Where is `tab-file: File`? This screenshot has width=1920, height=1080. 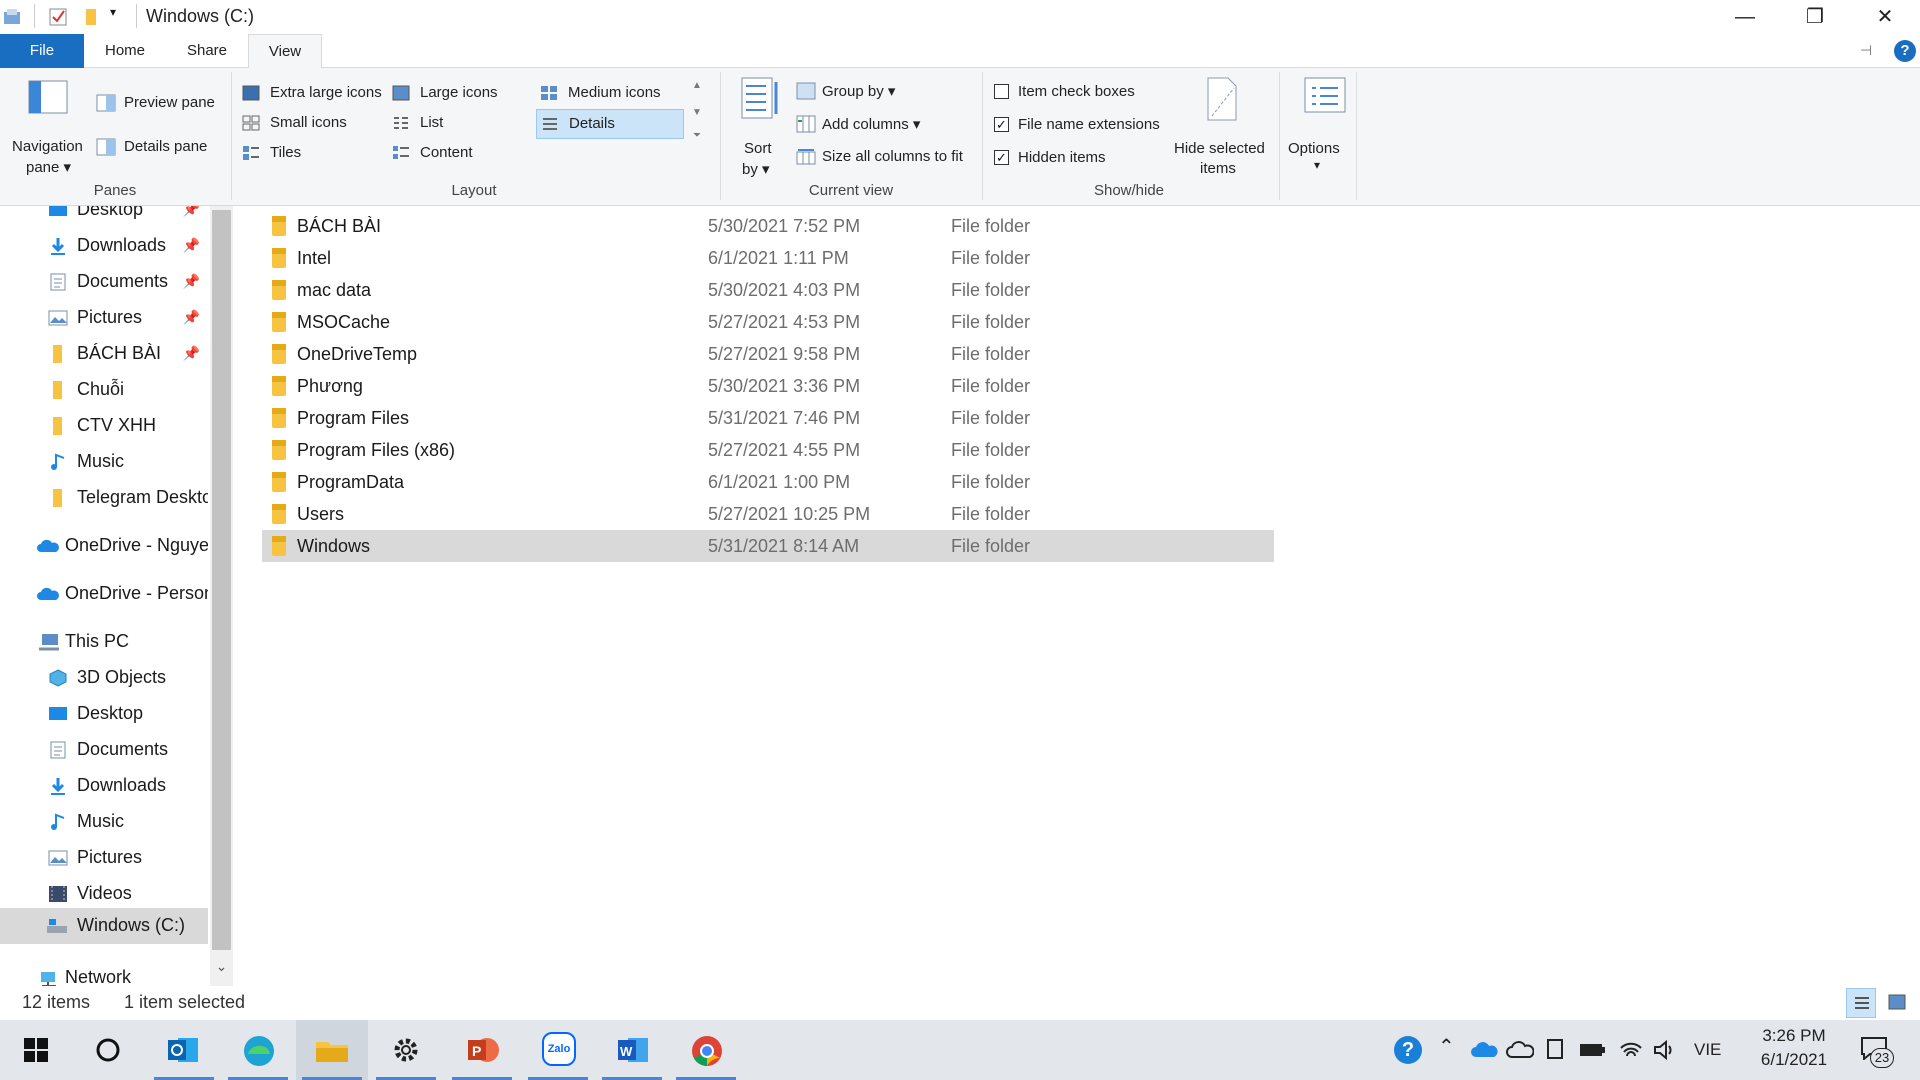 tab-file: File is located at coordinates (42, 51).